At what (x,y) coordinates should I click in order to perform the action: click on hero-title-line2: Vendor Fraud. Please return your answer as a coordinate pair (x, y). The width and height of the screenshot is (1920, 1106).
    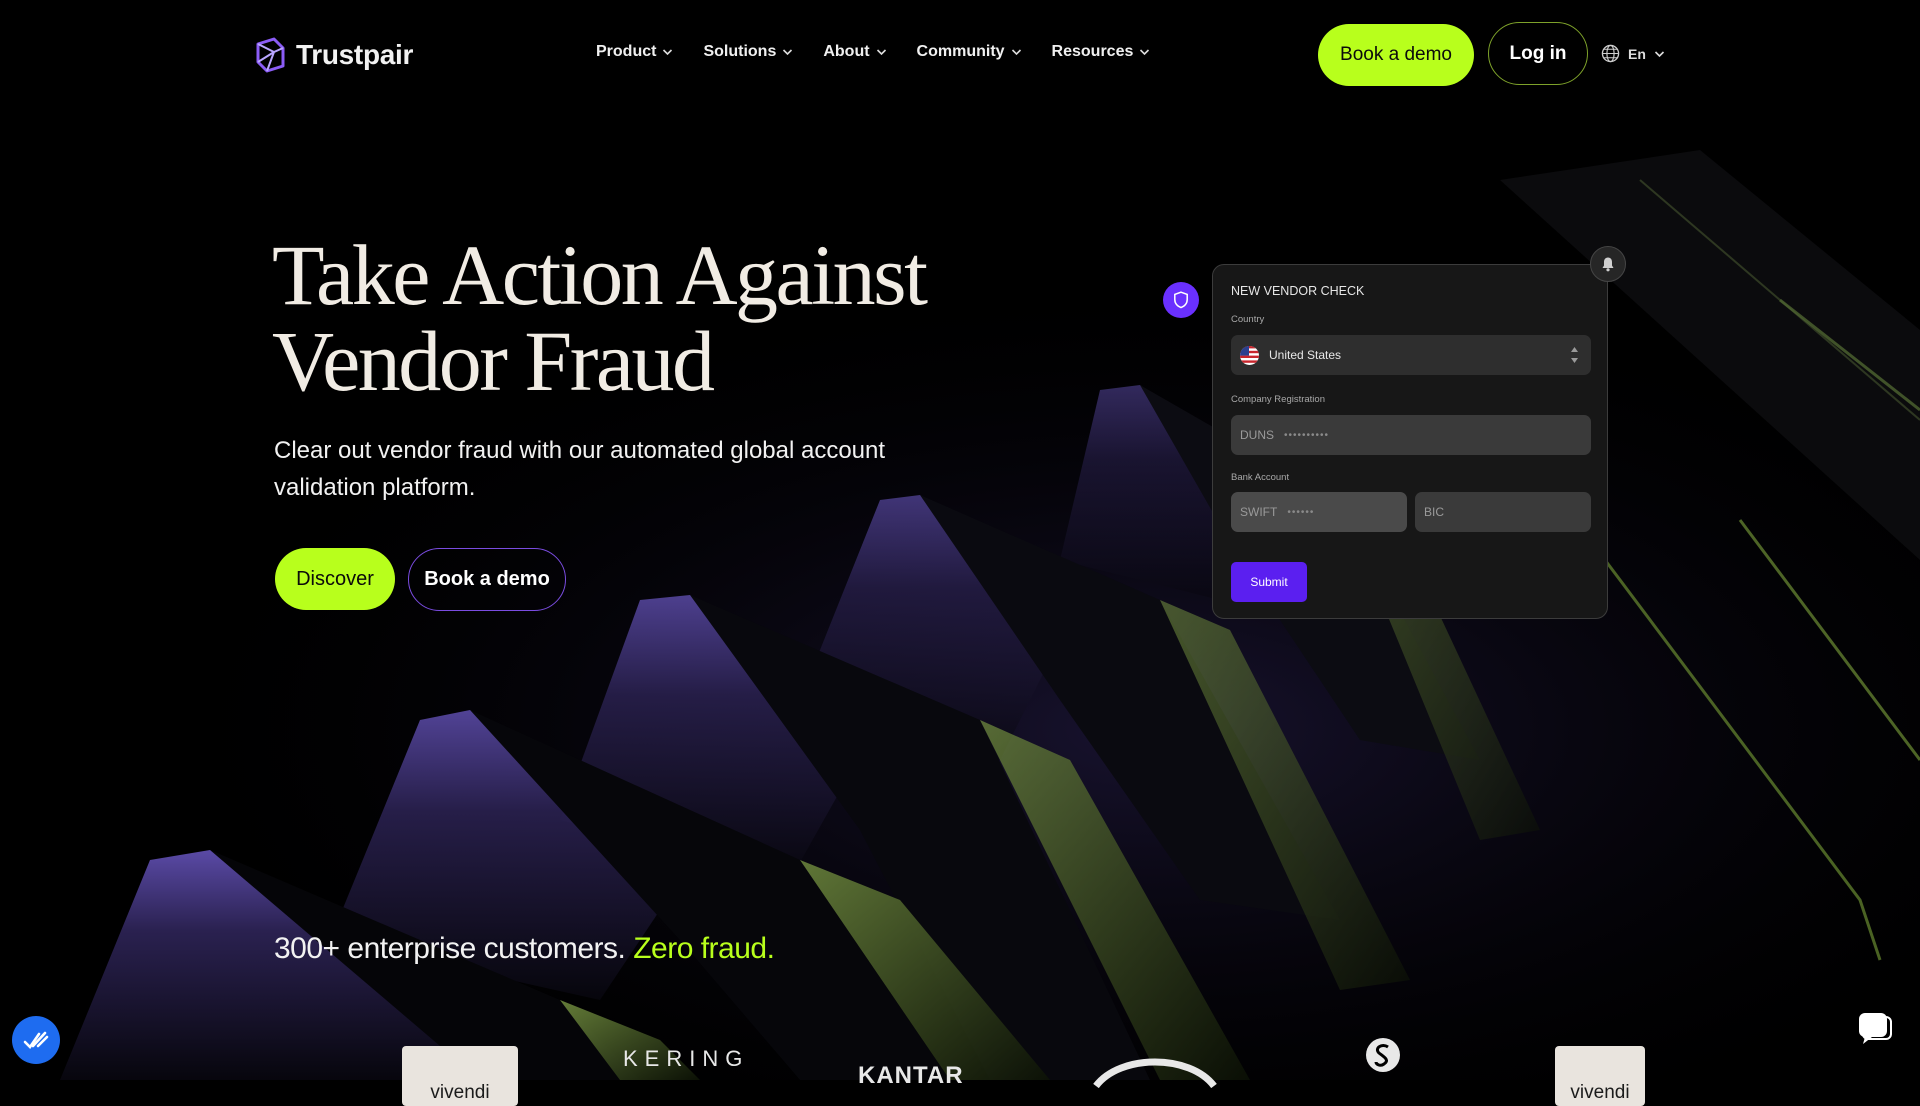
    Looking at the image, I should click on (493, 361).